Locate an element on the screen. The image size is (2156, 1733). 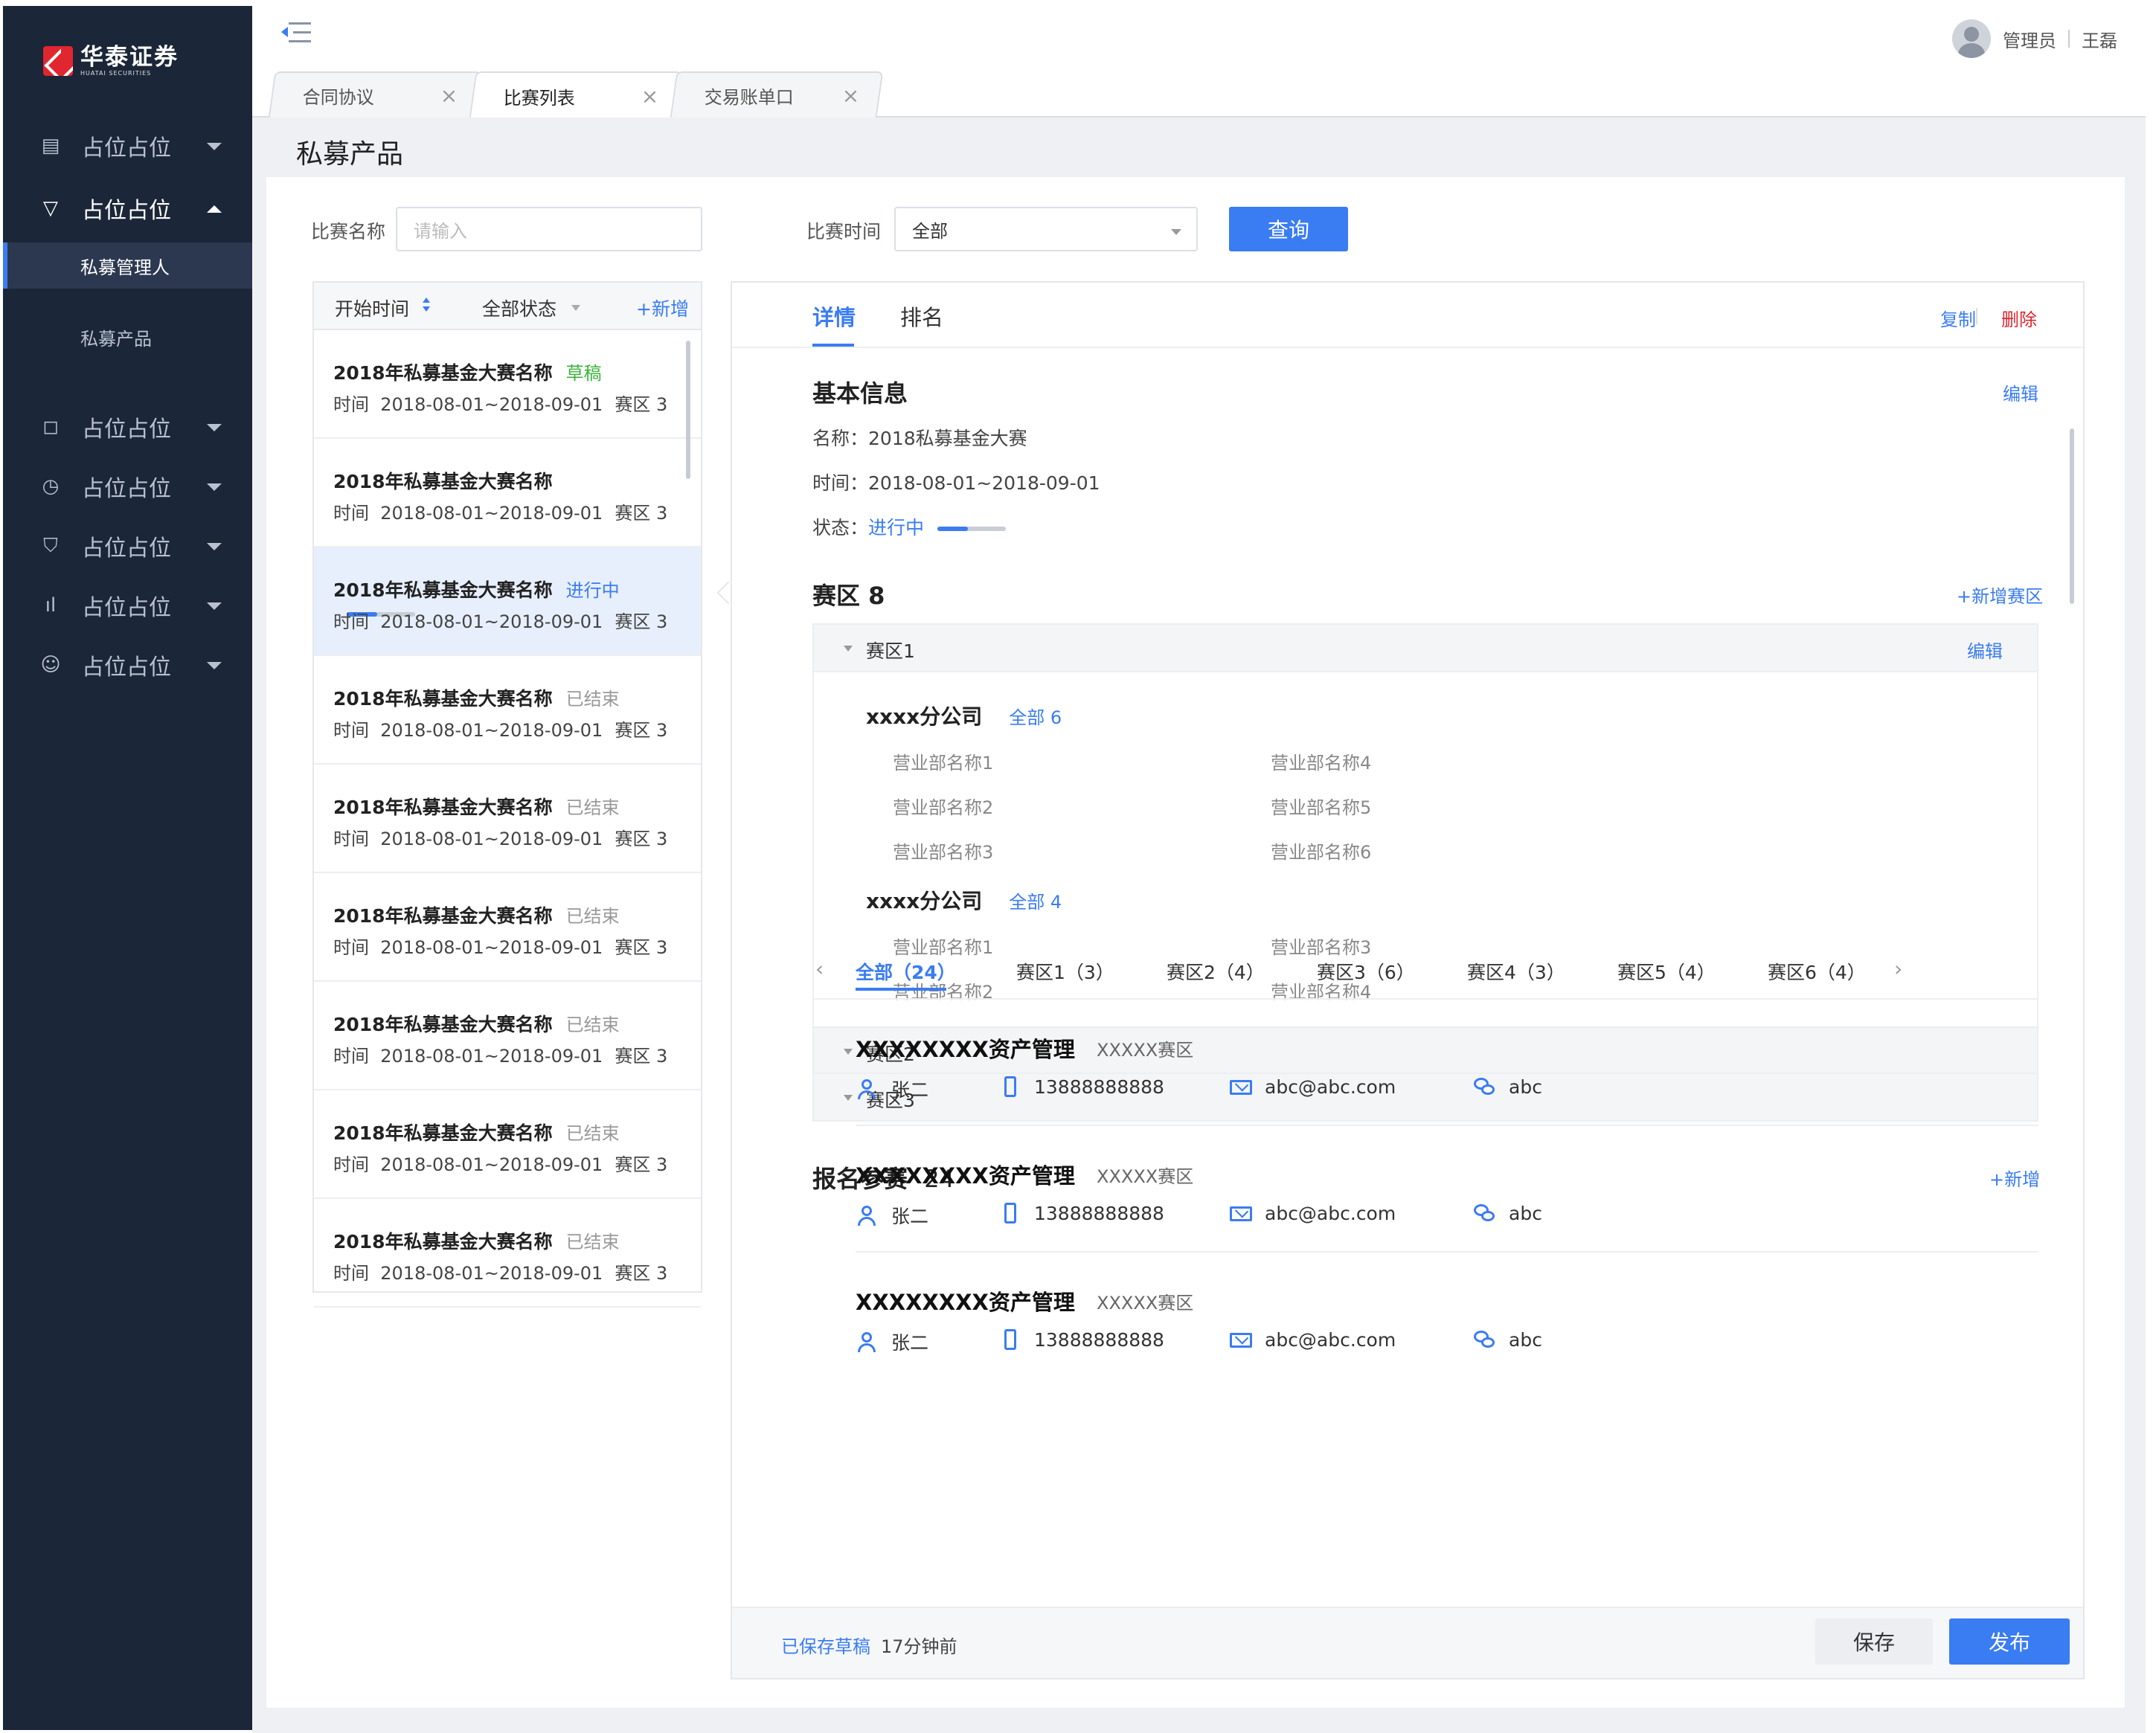
add-region-link: +新增赛区 is located at coordinates (2000, 595).